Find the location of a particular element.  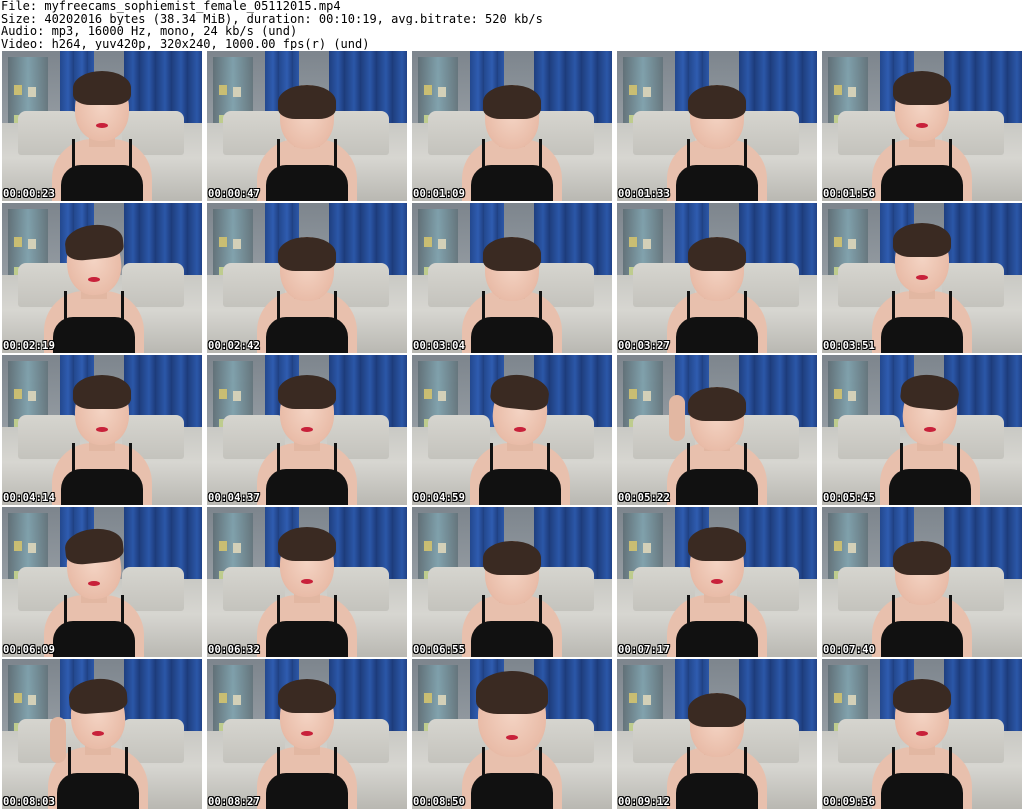

video-thumbnail: 00:06:32 is located at coordinates (307, 582).